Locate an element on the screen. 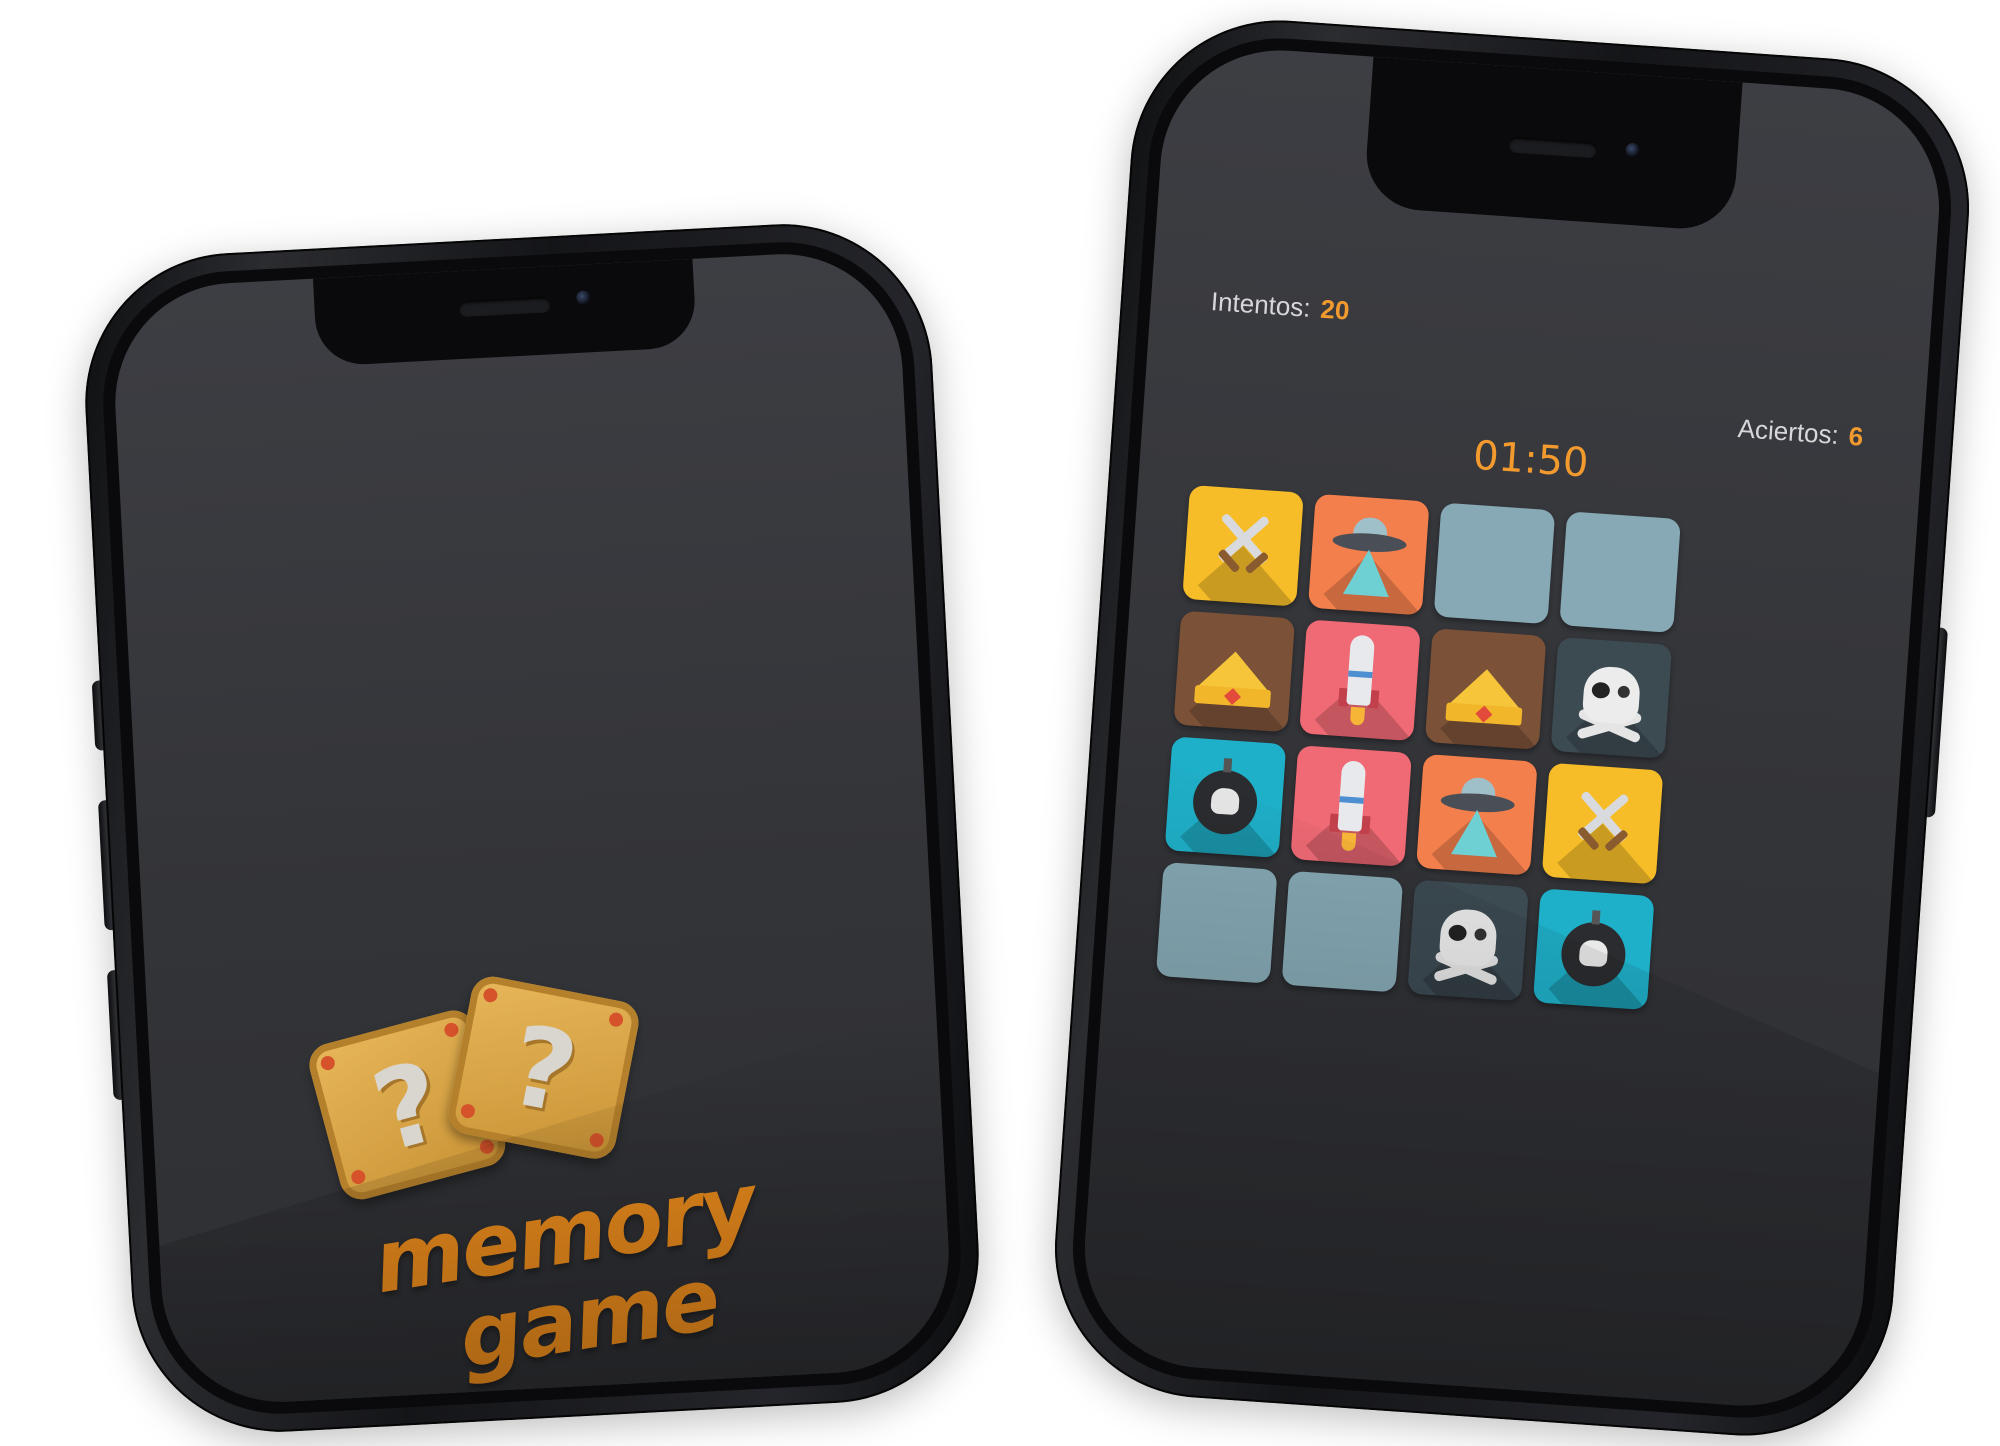  attempts-counter: Intentos: 20 is located at coordinates (1280, 306).